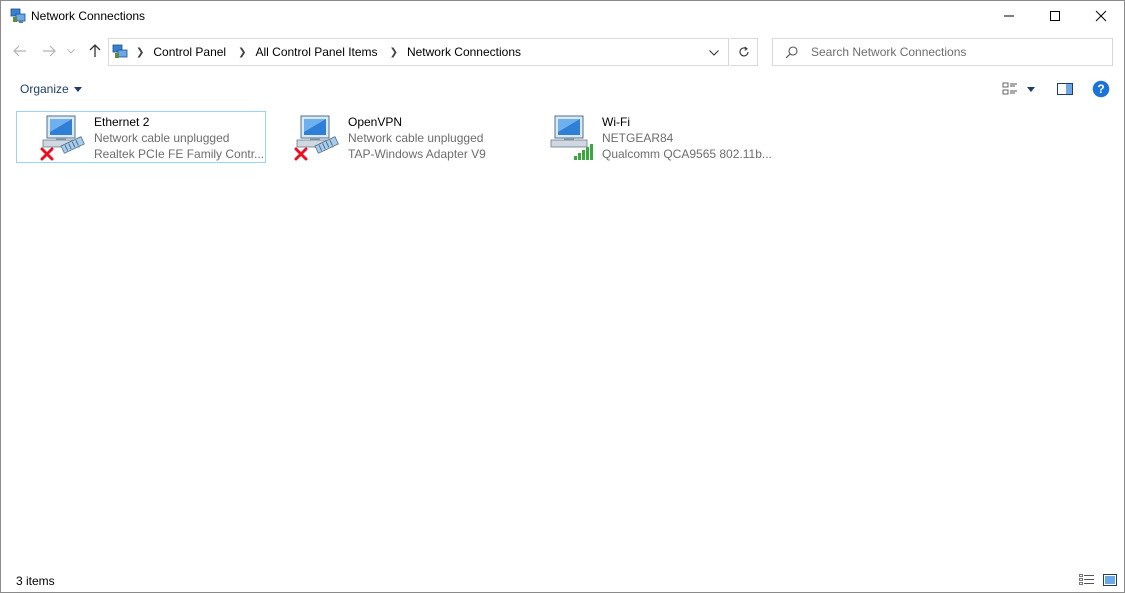 The image size is (1125, 593). I want to click on close-button, so click(1101, 16).